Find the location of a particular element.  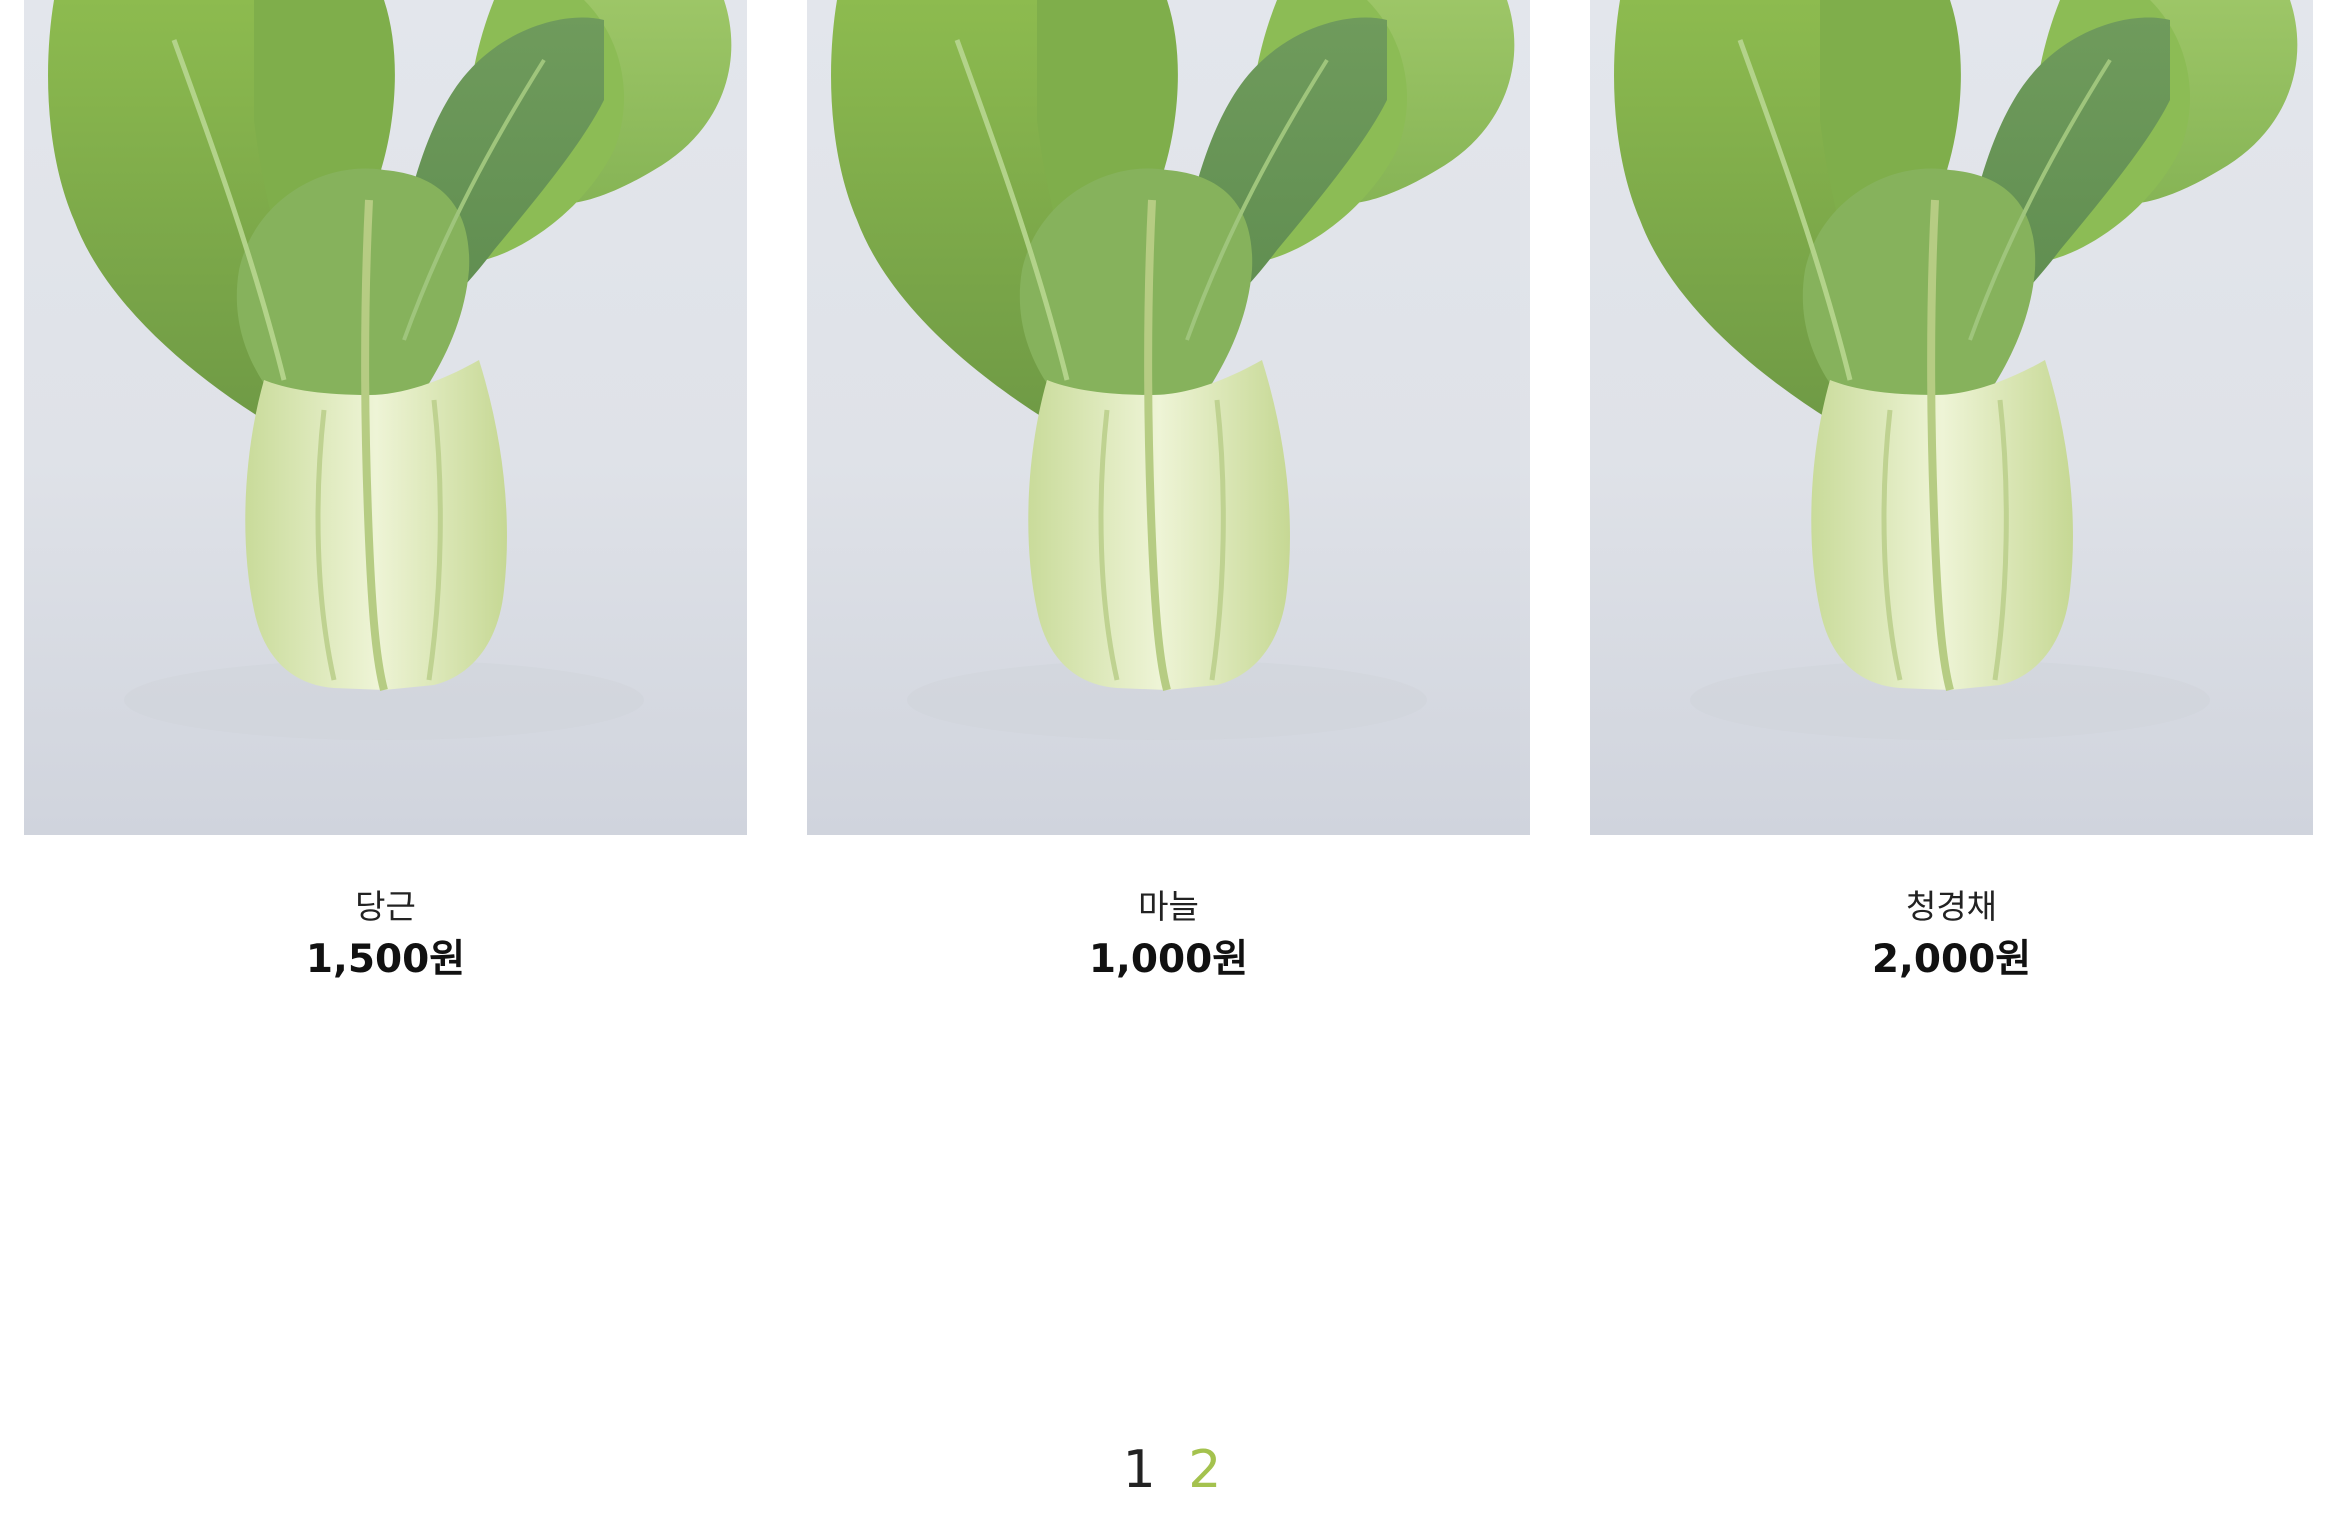

product-price: 2,000원 is located at coordinates (1951, 959).